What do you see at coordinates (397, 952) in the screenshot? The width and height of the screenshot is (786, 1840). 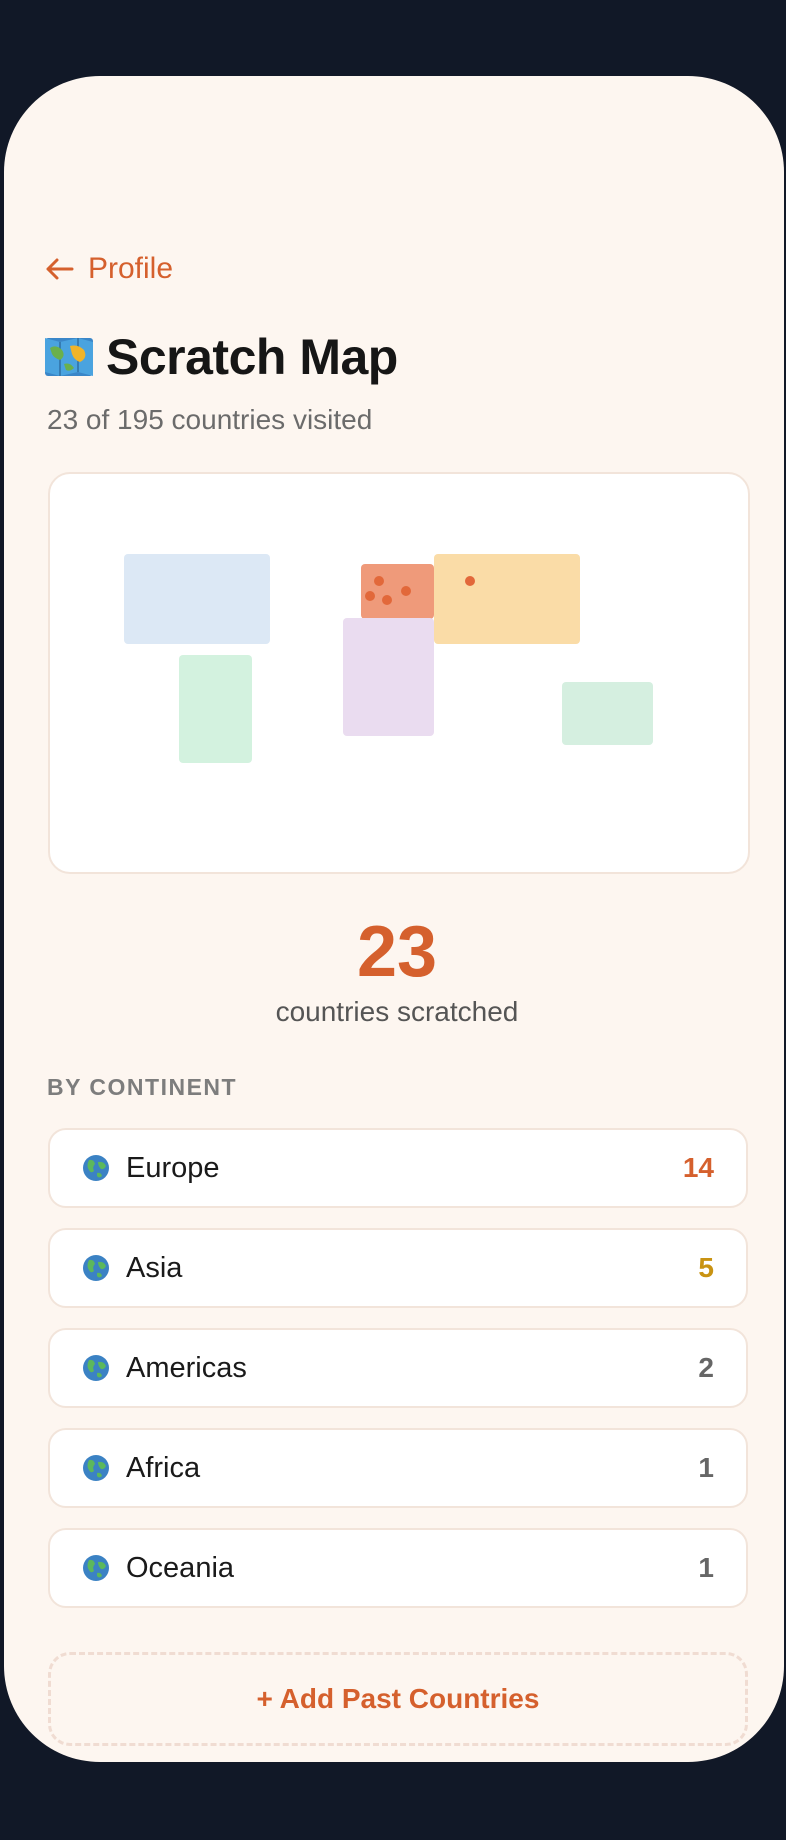 I see `countries-count: 23` at bounding box center [397, 952].